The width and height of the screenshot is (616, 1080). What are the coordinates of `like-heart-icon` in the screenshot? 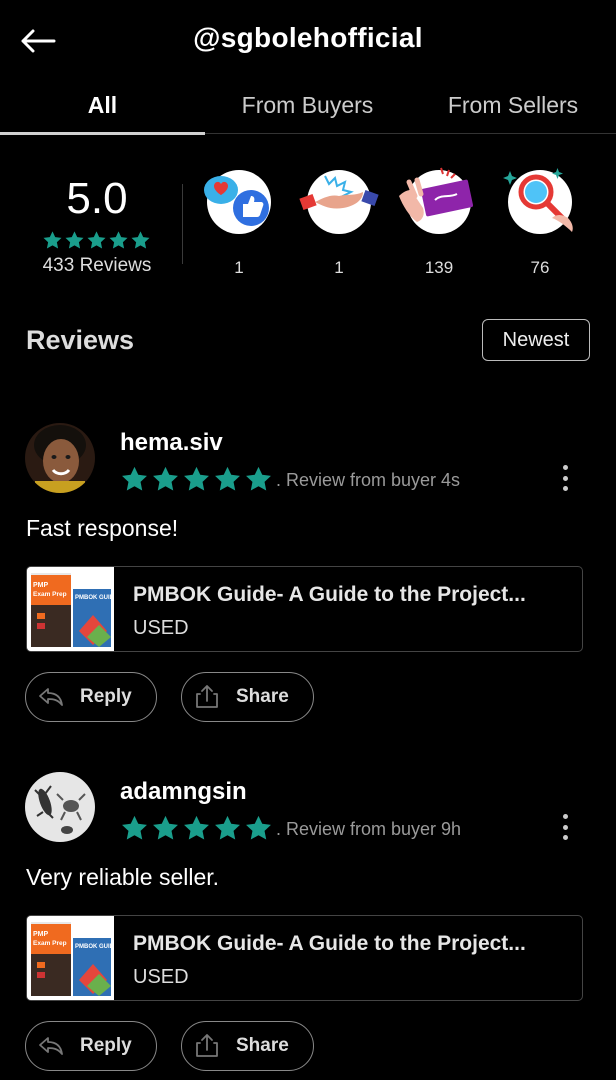 It's located at (236, 201).